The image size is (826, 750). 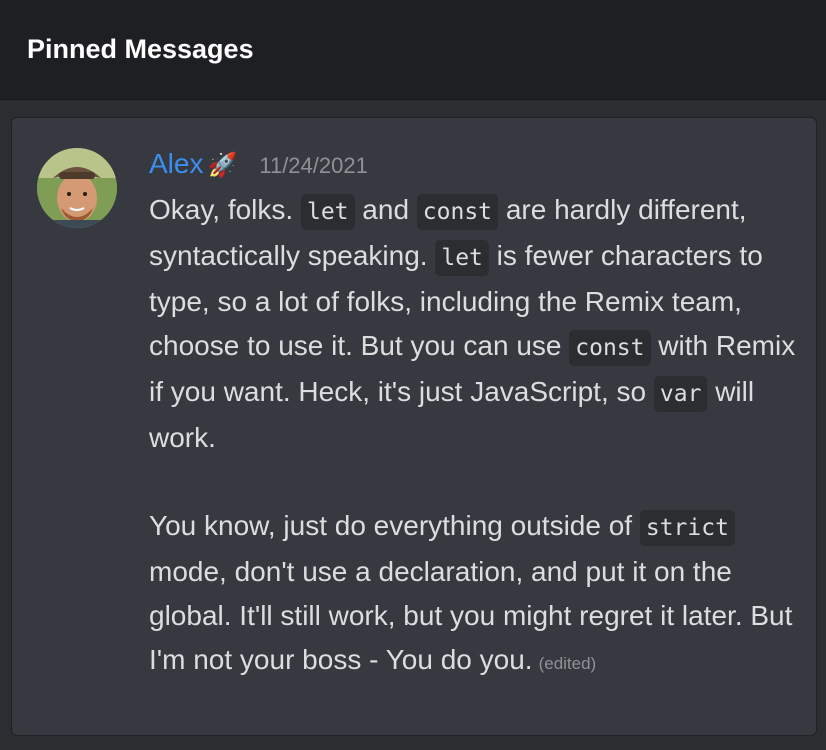 I want to click on message-timestamp: 11/24/2021, so click(x=313, y=166).